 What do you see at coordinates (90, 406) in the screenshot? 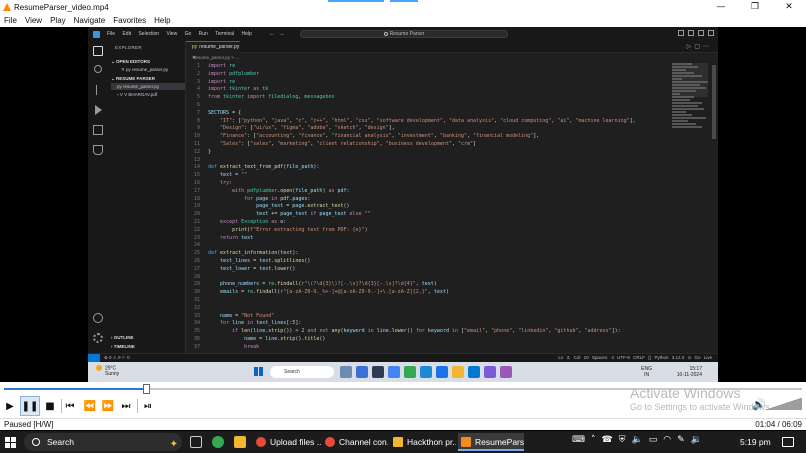
I see `rewind-icon: ⏪` at bounding box center [90, 406].